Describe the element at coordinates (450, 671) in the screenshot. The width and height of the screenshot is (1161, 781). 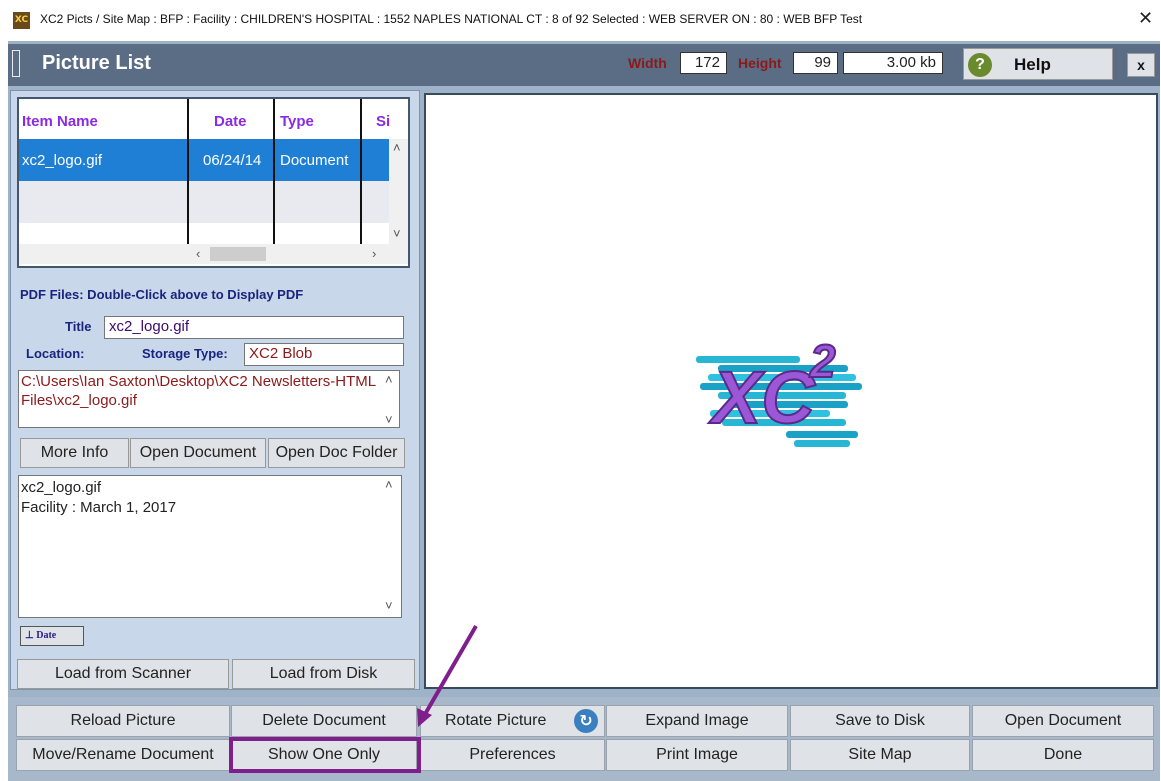
I see `arrow-shaft` at that location.